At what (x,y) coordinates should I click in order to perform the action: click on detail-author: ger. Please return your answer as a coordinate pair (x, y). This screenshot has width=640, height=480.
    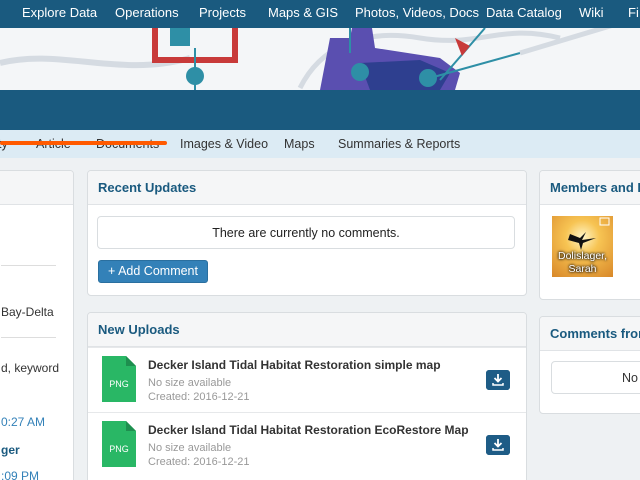
    Looking at the image, I should click on (10, 450).